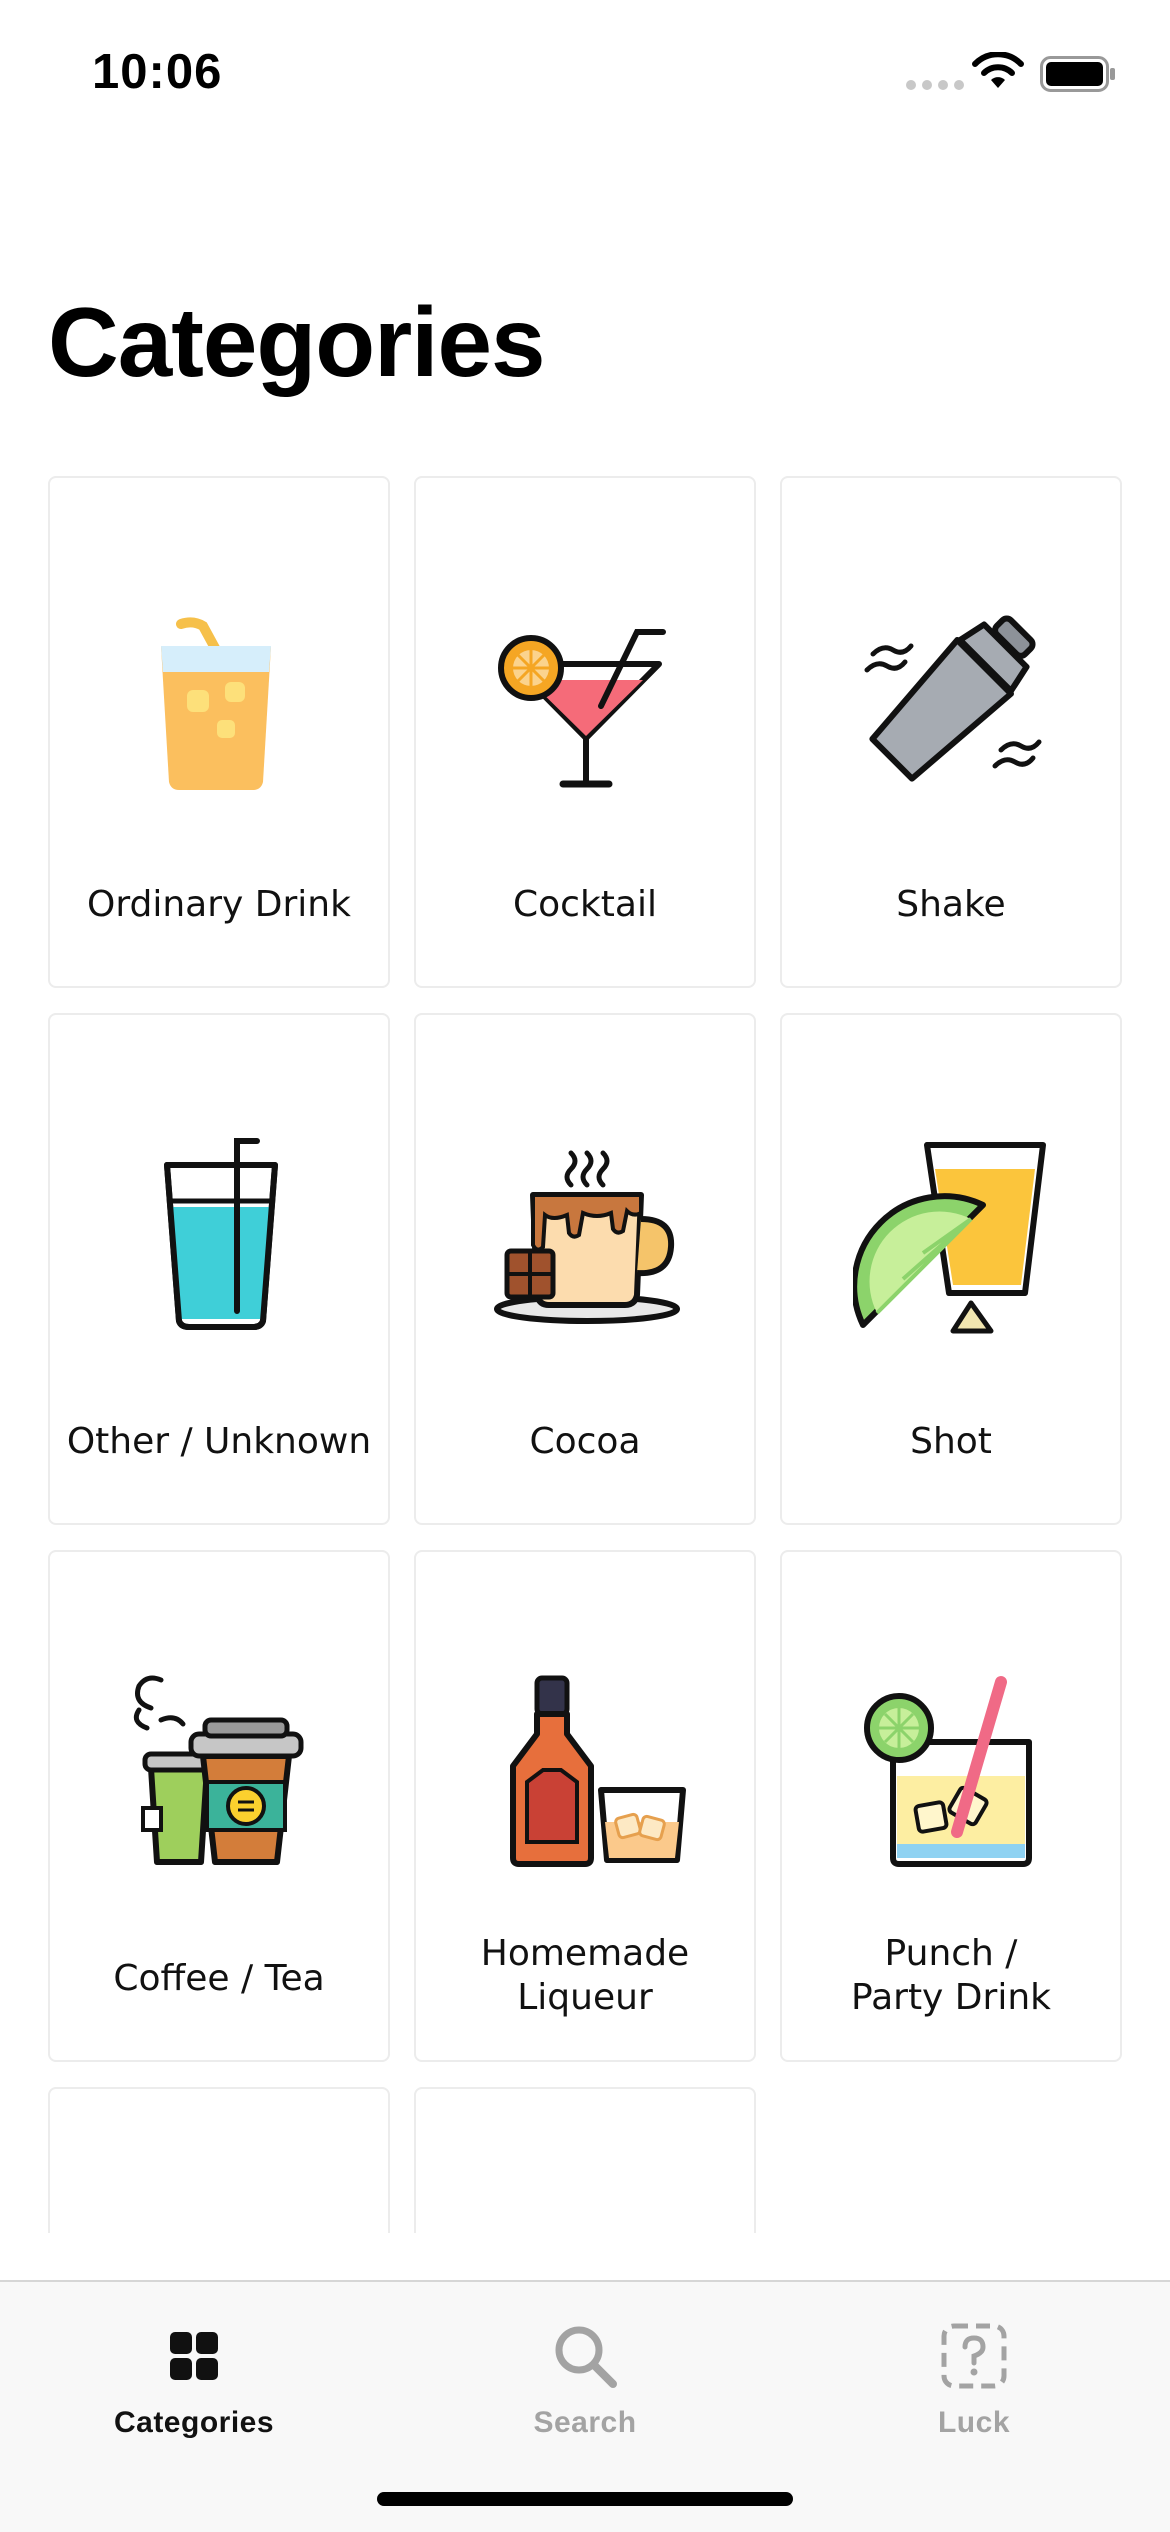  Describe the element at coordinates (585, 2499) in the screenshot. I see `home-indicator` at that location.